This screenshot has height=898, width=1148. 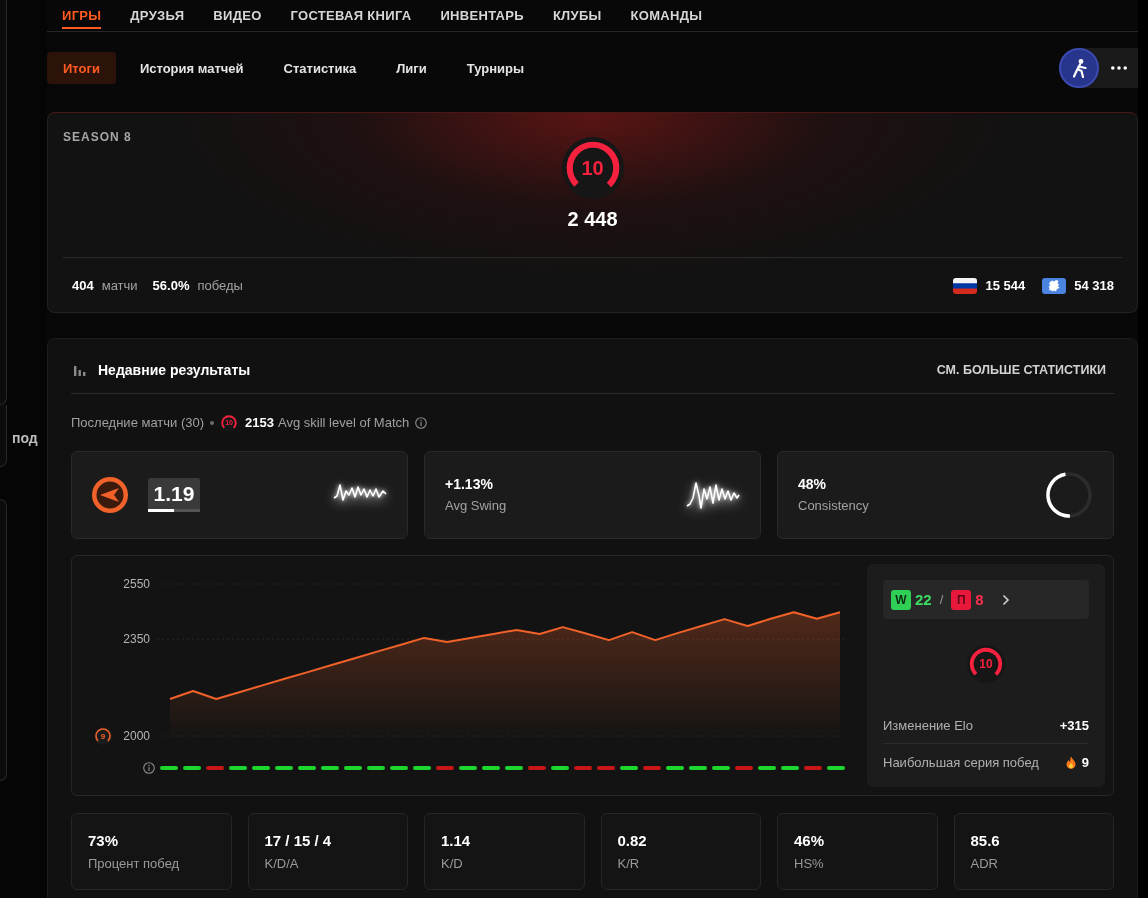 I want to click on losses-count: 8, so click(x=979, y=599).